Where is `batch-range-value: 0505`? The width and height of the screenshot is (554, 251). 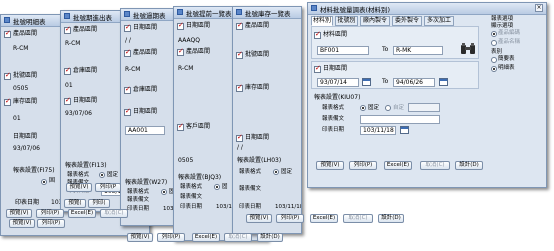 batch-range-value: 0505 is located at coordinates (20, 89).